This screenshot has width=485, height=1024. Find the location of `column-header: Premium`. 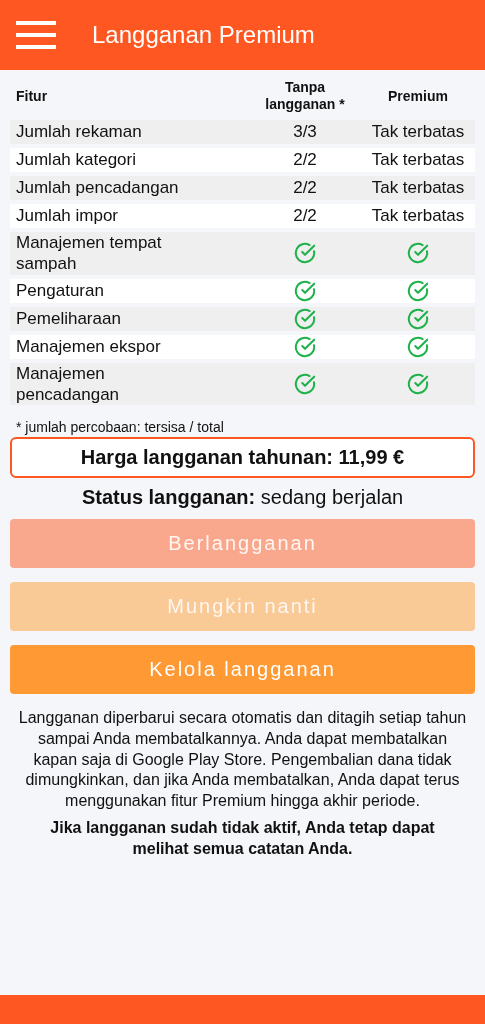

column-header: Premium is located at coordinates (418, 96).